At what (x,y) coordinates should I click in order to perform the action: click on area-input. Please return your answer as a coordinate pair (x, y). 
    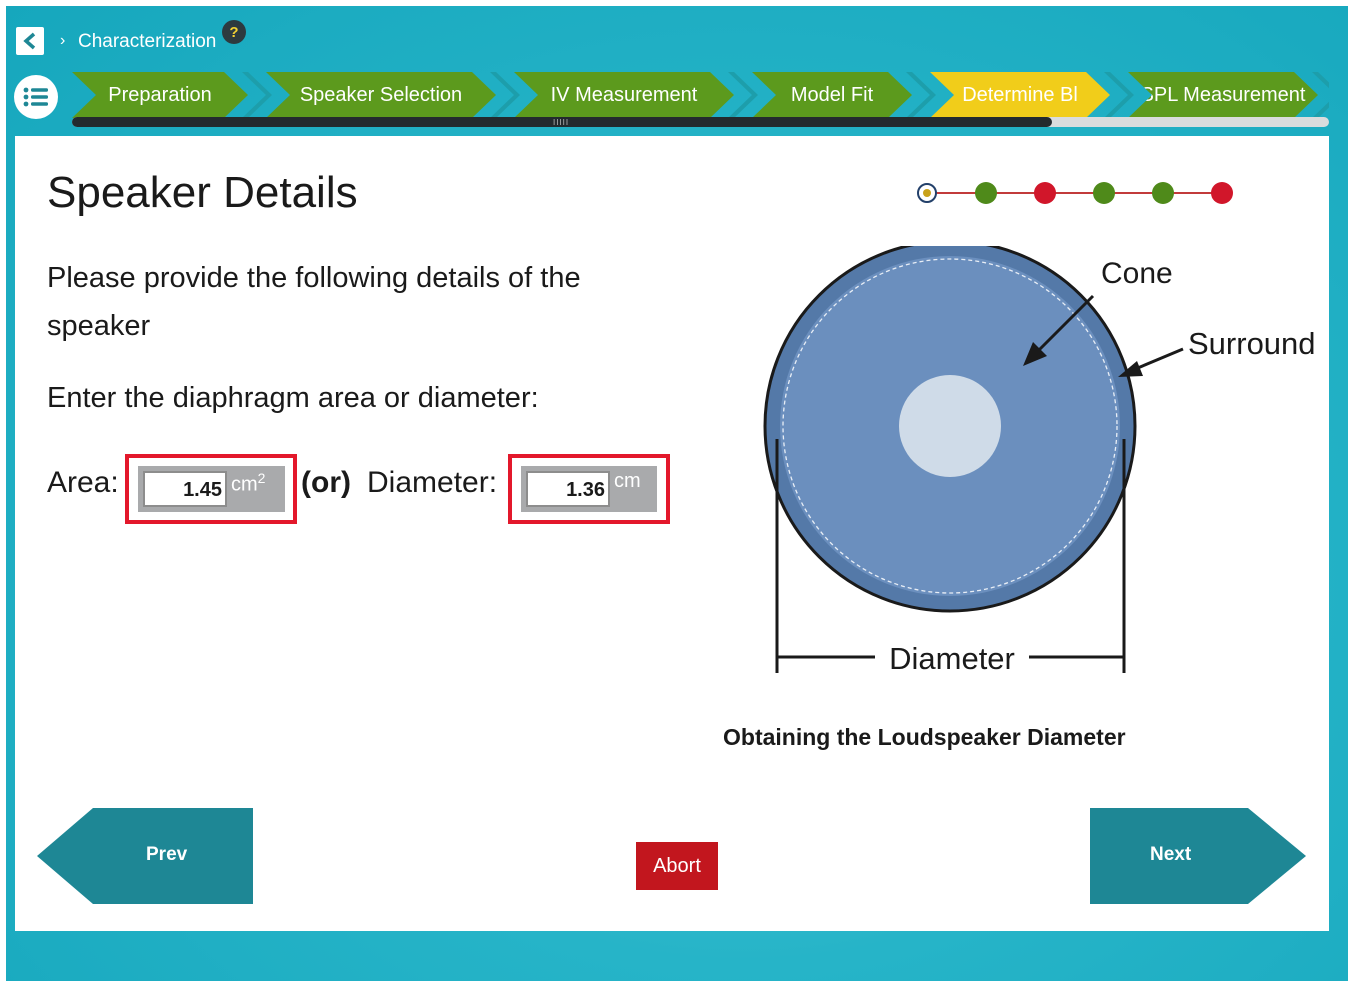
    Looking at the image, I should click on (183, 490).